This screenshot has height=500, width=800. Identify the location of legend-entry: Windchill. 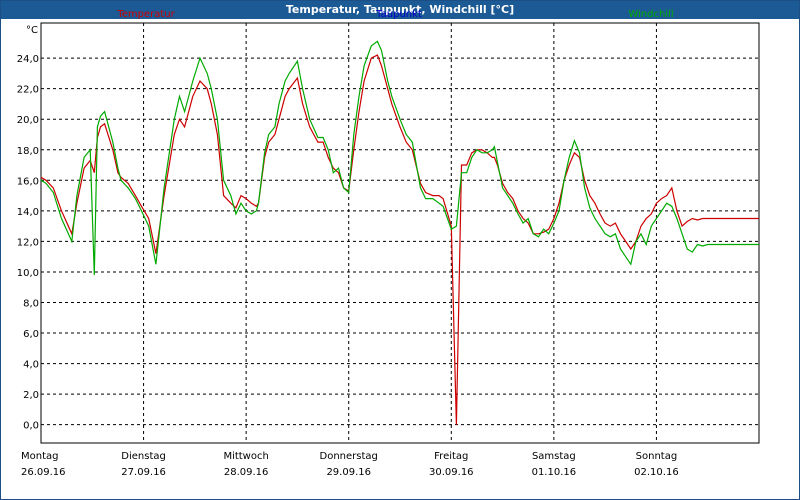
(650, 14).